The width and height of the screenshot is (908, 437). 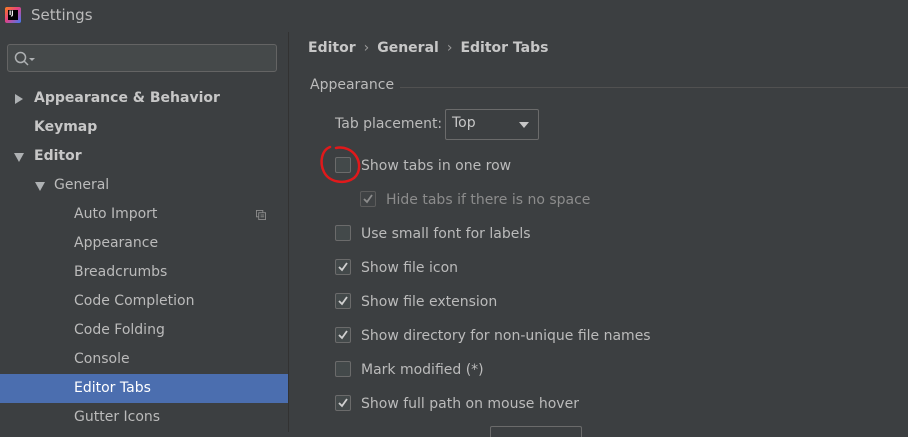 I want to click on title-bar: IJ Settings, so click(x=454, y=16).